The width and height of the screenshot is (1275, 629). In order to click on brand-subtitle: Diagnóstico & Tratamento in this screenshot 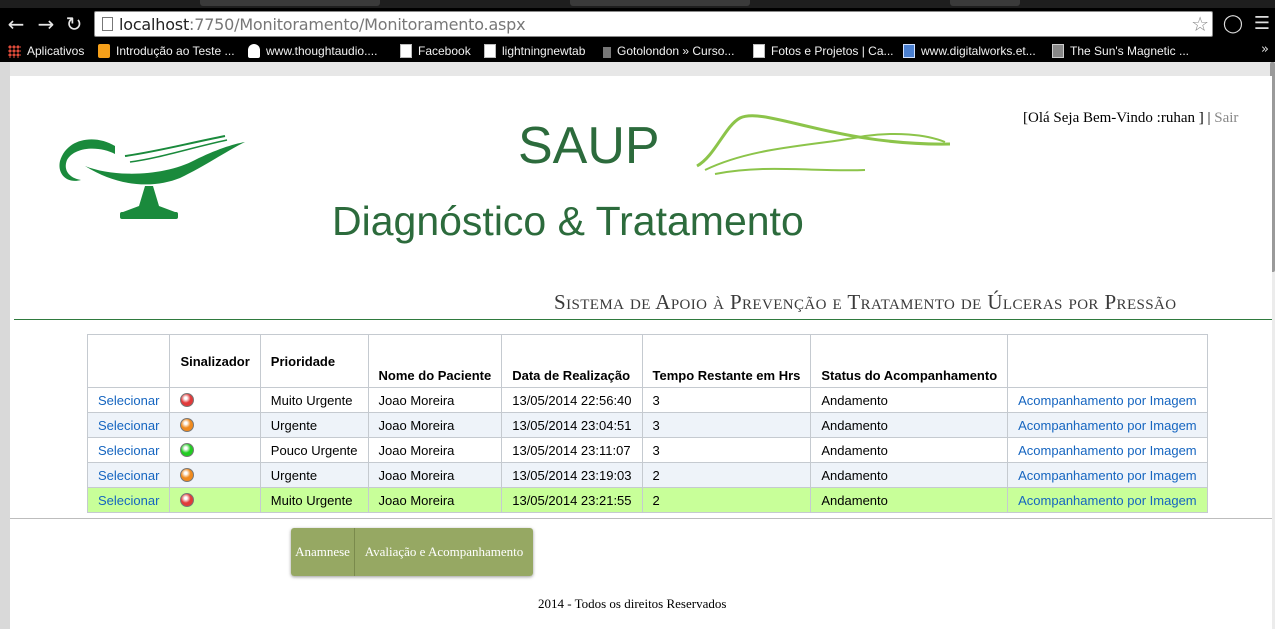, I will do `click(568, 221)`.